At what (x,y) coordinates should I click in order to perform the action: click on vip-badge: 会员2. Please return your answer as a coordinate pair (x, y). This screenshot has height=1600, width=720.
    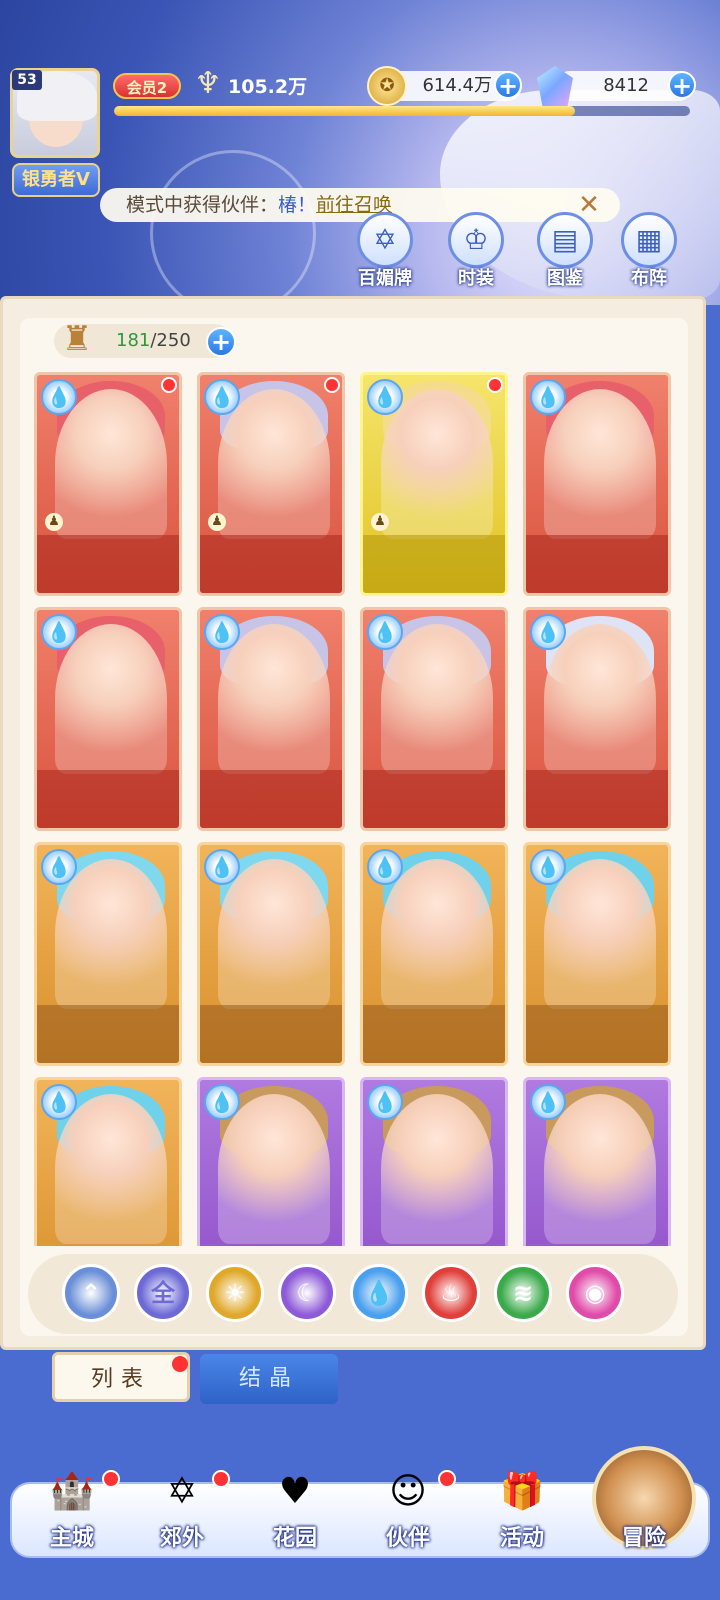
    Looking at the image, I should click on (147, 86).